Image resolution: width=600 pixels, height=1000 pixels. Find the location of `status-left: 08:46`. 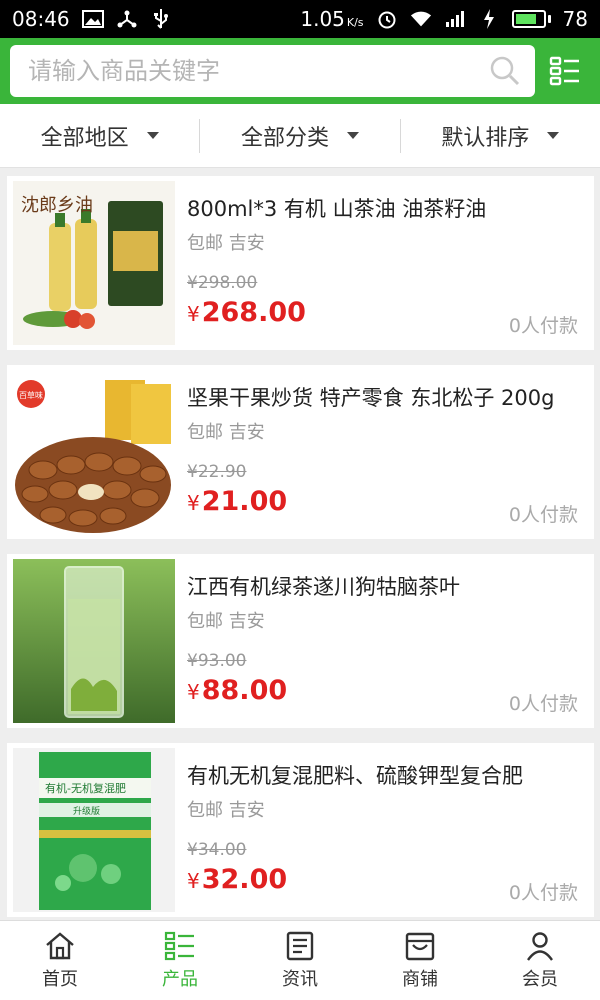

status-left: 08:46 is located at coordinates (92, 19).